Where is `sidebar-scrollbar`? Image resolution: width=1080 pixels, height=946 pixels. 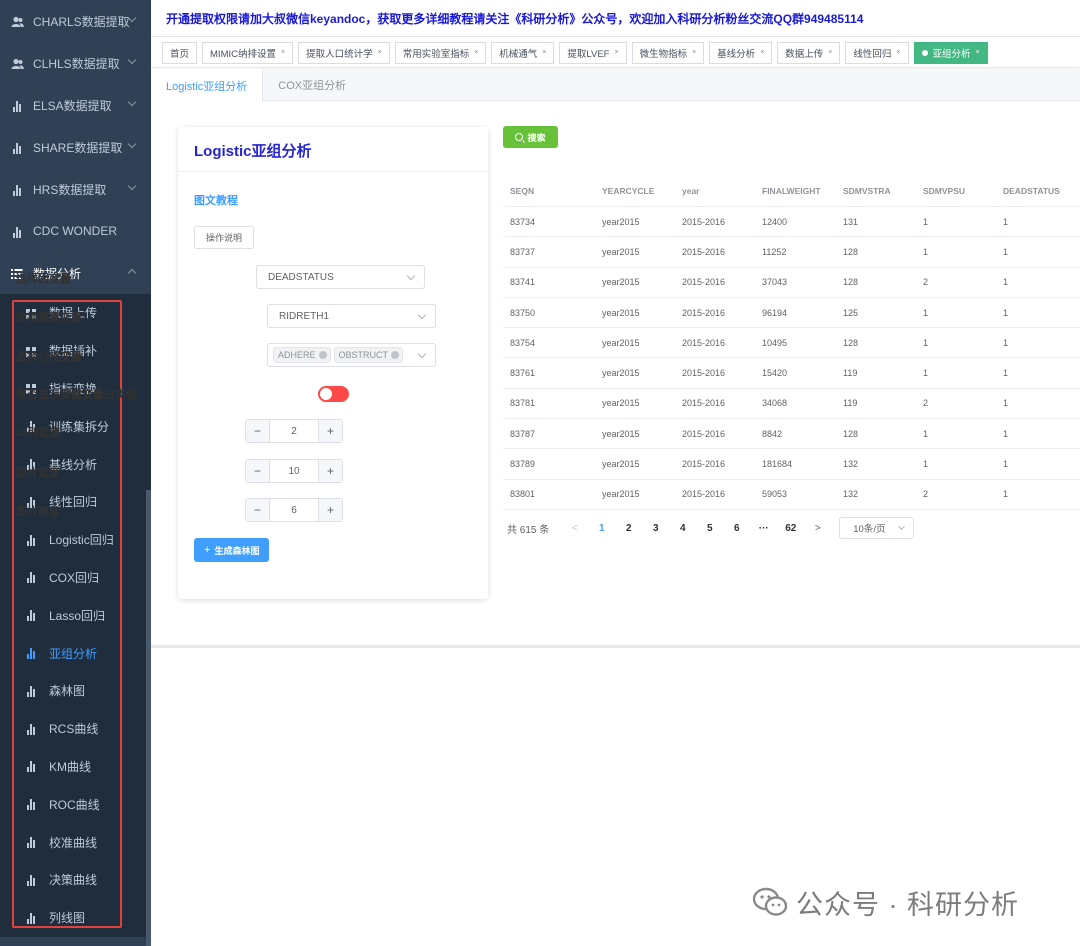
sidebar-scrollbar is located at coordinates (148, 718).